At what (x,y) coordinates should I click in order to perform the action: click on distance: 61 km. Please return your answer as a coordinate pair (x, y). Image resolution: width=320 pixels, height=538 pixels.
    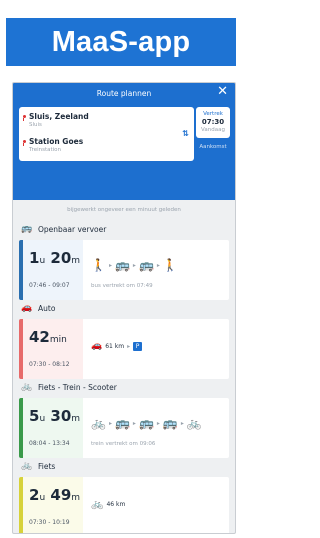
    Looking at the image, I should click on (115, 346).